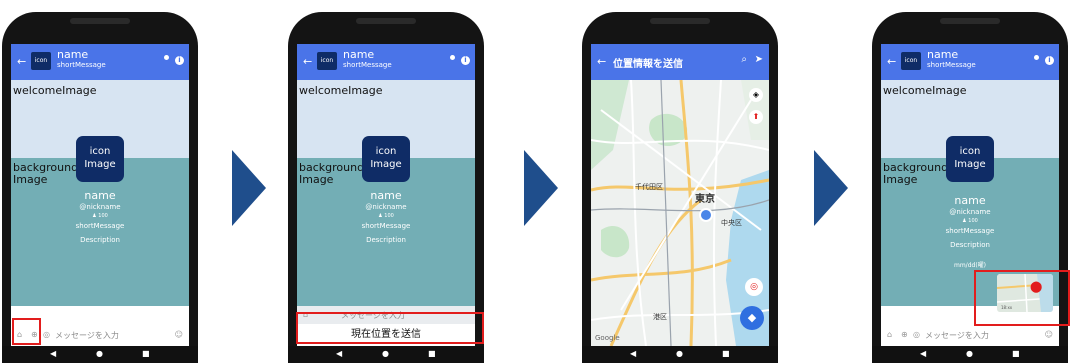 The width and height of the screenshot is (1072, 363). What do you see at coordinates (607, 338) in the screenshot?
I see `google-logo: Google` at bounding box center [607, 338].